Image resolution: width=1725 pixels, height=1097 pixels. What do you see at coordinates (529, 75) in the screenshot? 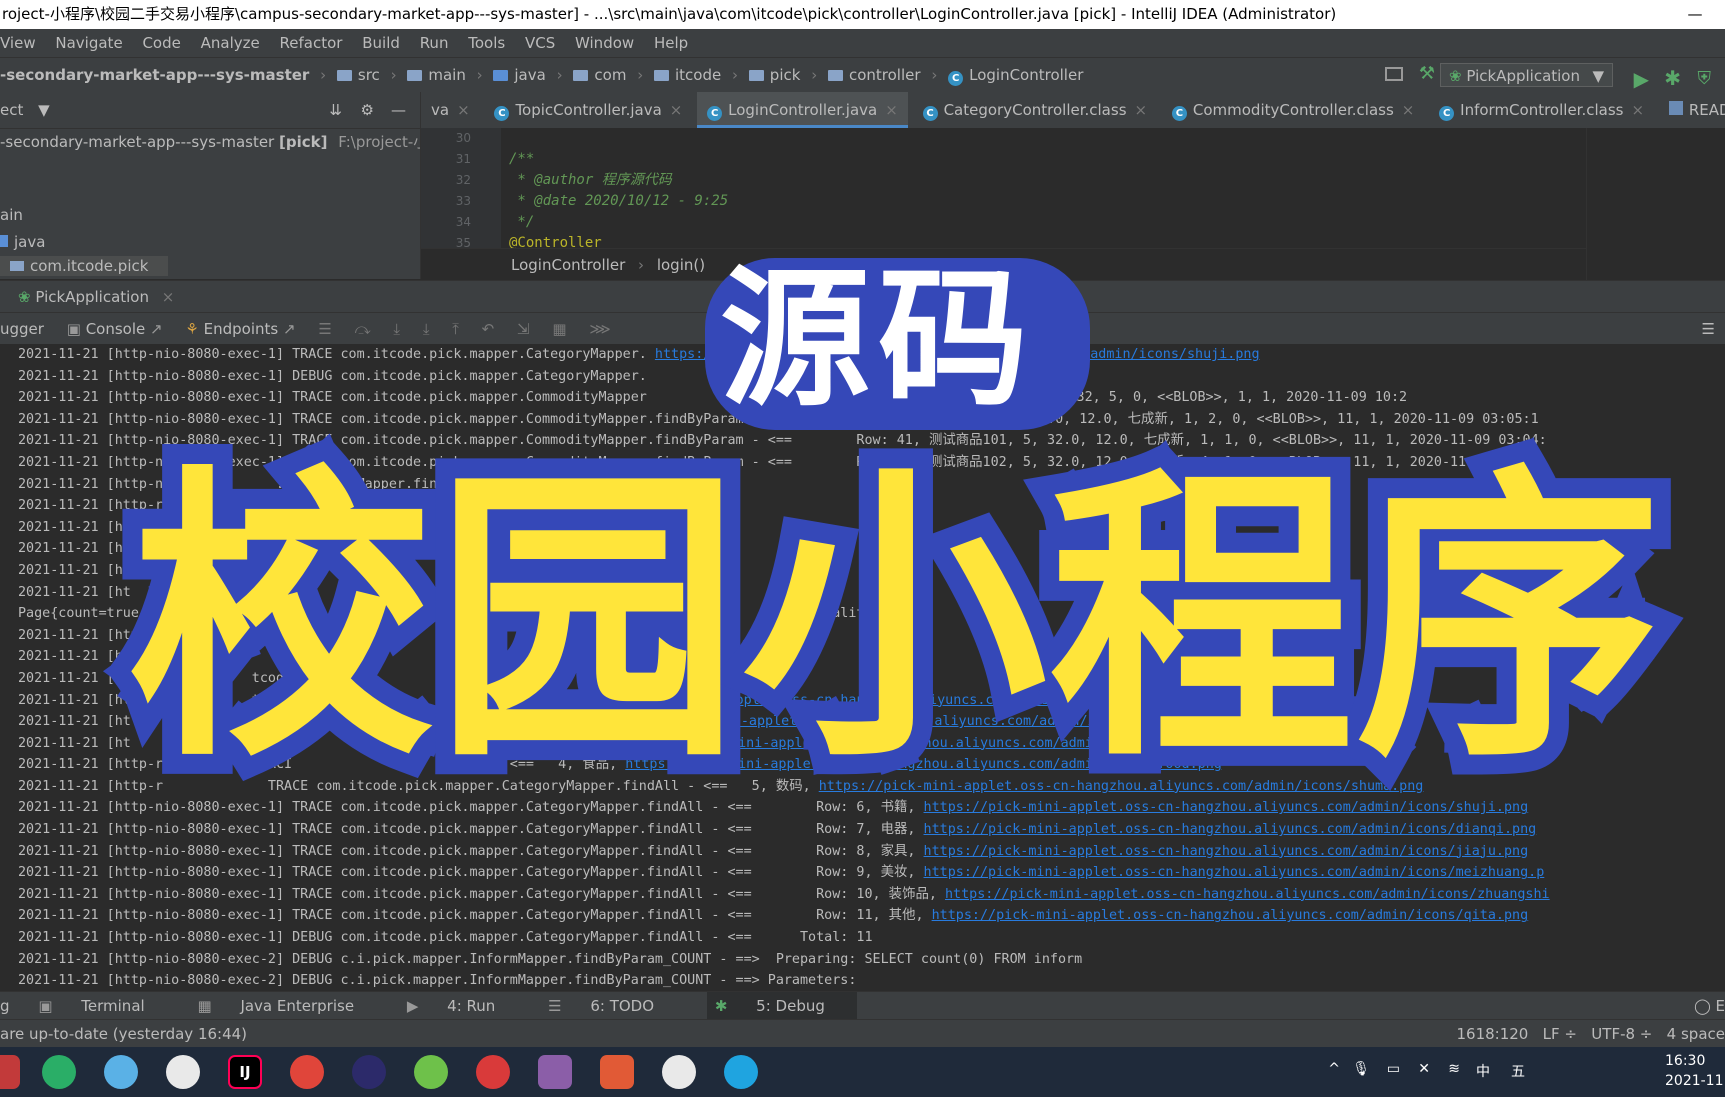
I see `breadcrumb-java: java` at bounding box center [529, 75].